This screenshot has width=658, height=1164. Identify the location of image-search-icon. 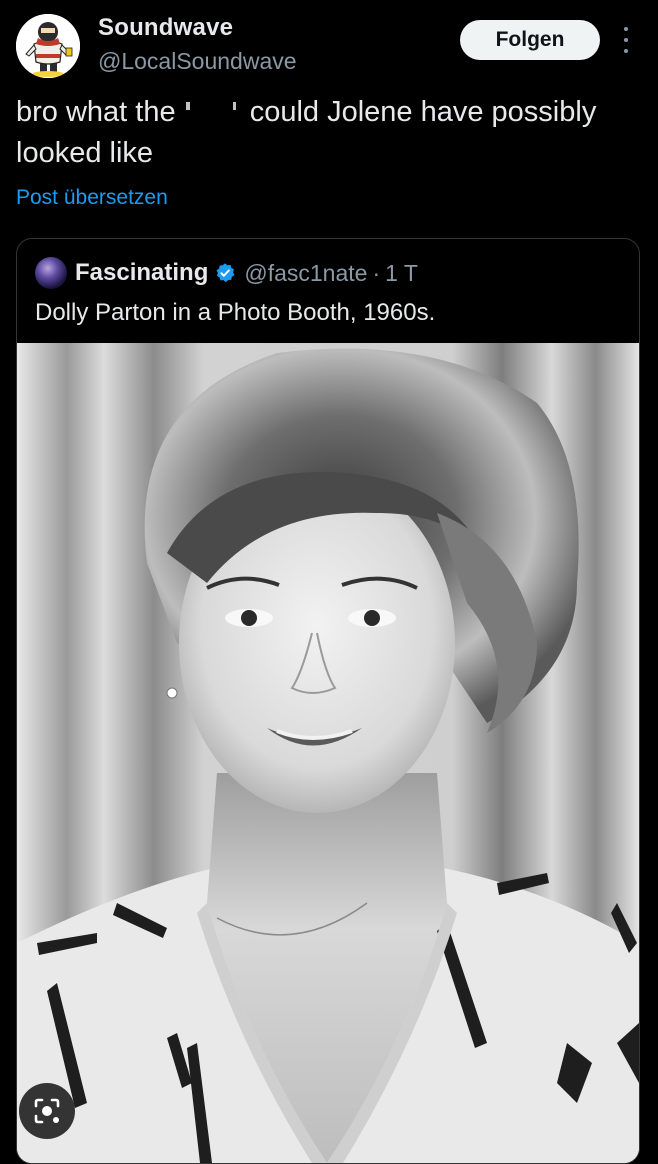
(47, 1111).